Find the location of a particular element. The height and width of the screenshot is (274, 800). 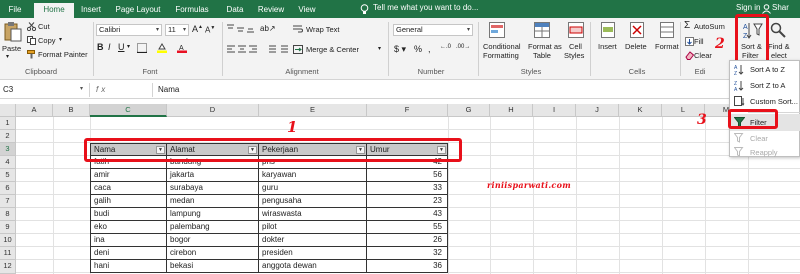

shrink-font-button: A▼ is located at coordinates (210, 30).